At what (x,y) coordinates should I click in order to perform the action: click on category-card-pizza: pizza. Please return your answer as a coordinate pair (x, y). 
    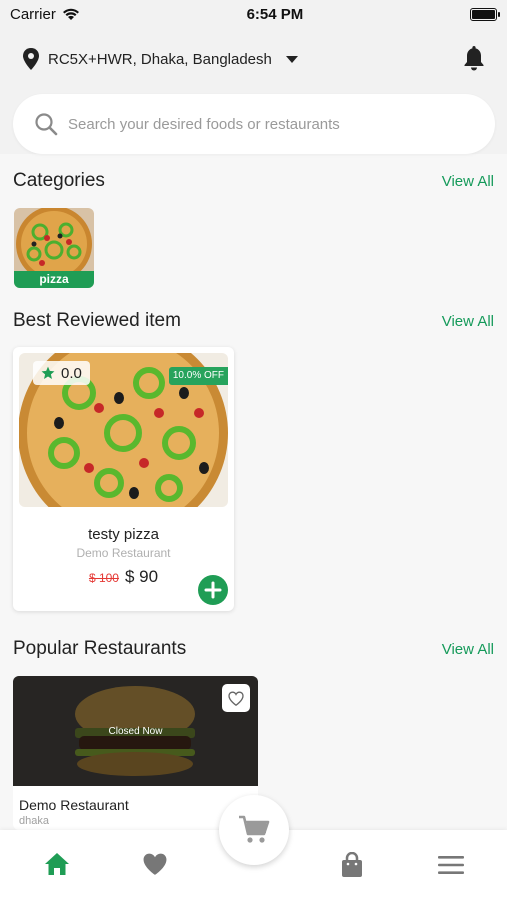
    Looking at the image, I should click on (54, 248).